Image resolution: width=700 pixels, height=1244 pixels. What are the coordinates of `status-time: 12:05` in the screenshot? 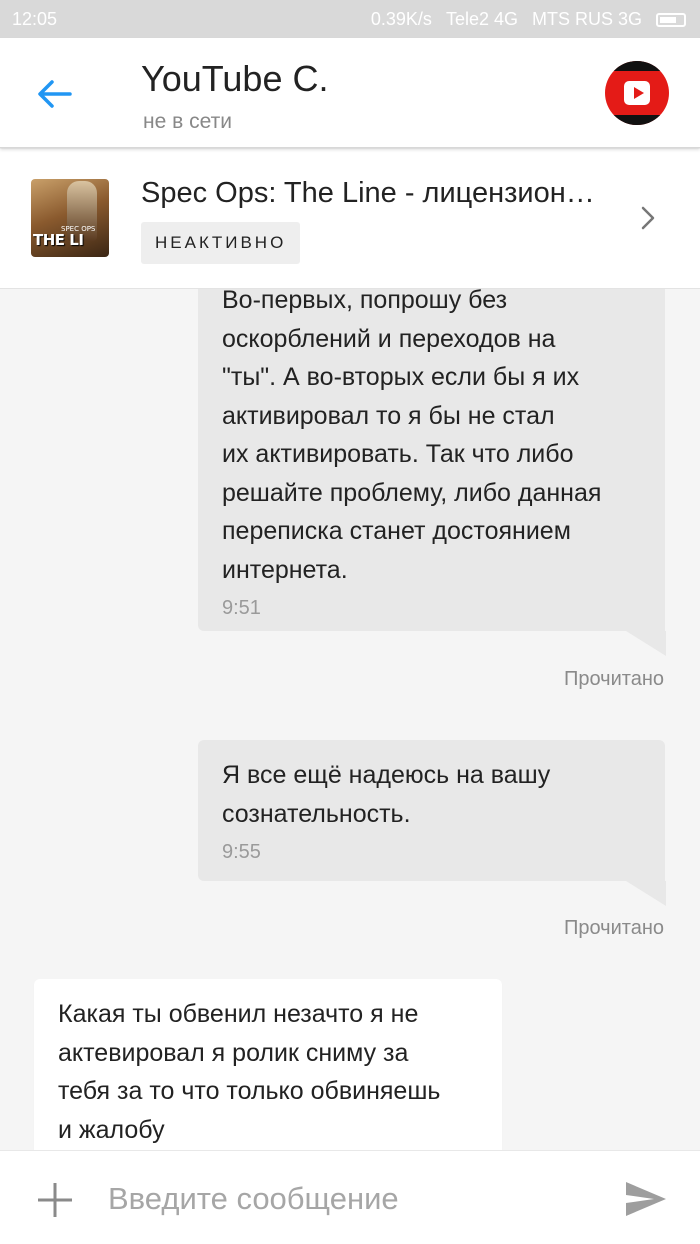 It's located at (35, 19).